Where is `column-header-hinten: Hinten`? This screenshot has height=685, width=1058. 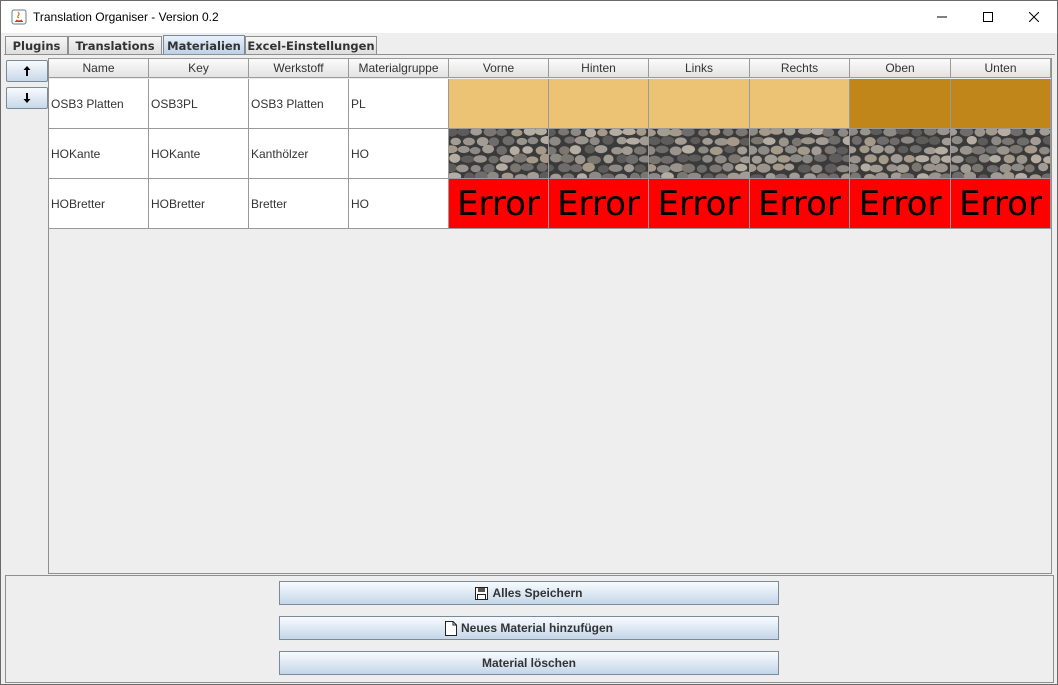 column-header-hinten: Hinten is located at coordinates (599, 68).